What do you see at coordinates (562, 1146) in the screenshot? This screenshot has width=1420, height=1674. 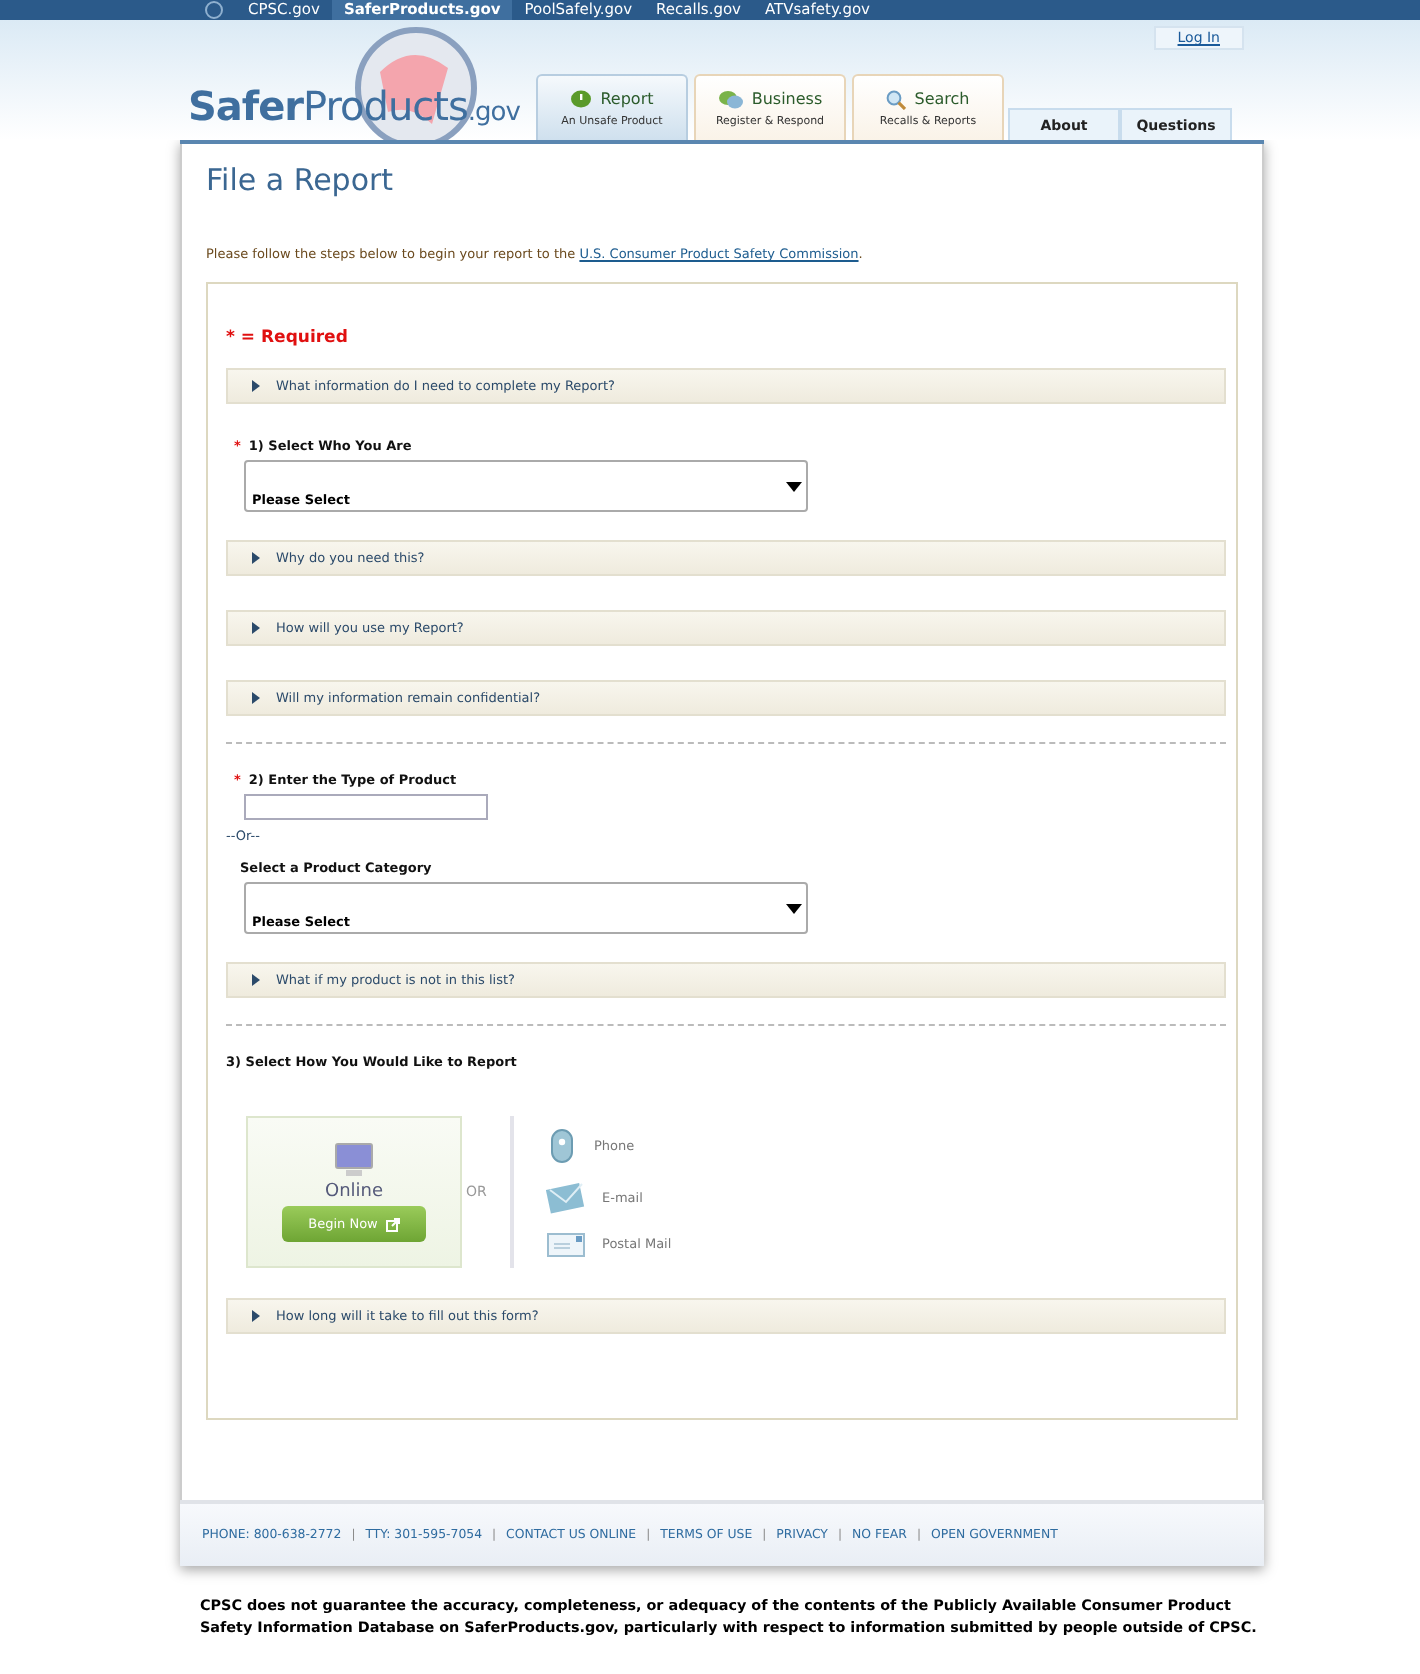 I see `phone-icon` at bounding box center [562, 1146].